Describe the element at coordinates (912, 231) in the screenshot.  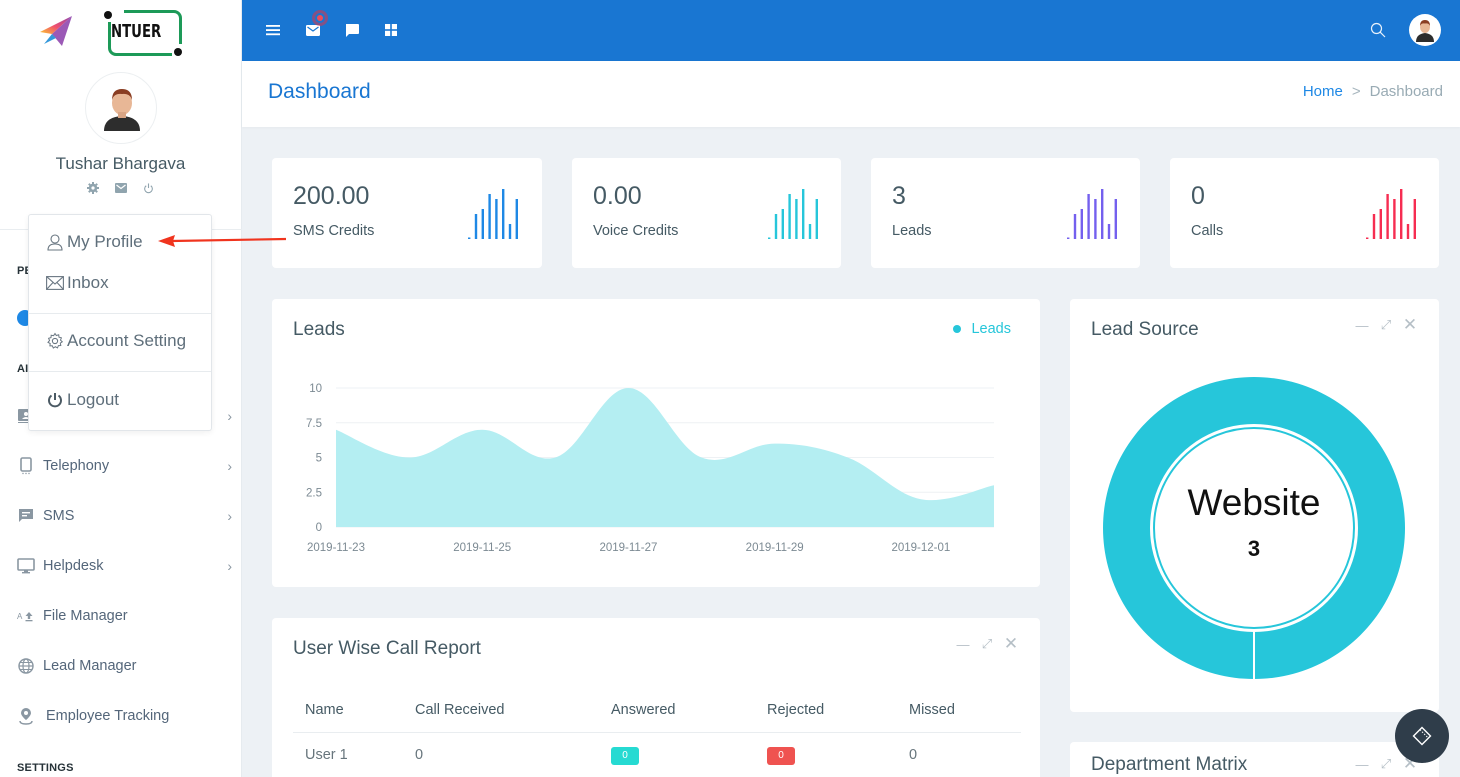
I see `stat-label: Leads` at that location.